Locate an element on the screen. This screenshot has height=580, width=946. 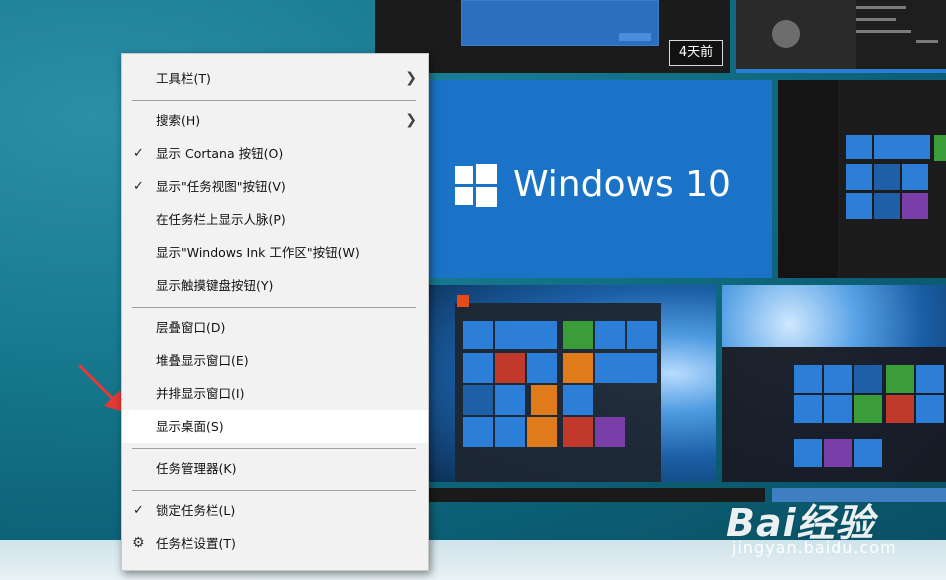
windows-logo-icon is located at coordinates (476, 185).